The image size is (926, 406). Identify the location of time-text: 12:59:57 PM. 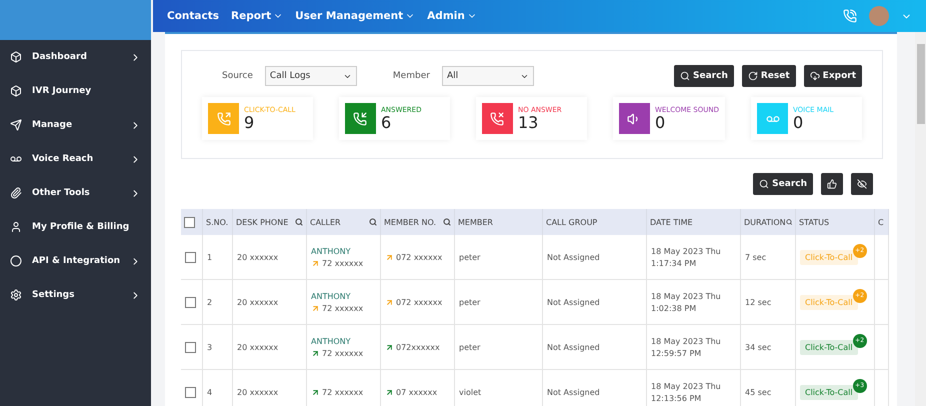
(676, 353).